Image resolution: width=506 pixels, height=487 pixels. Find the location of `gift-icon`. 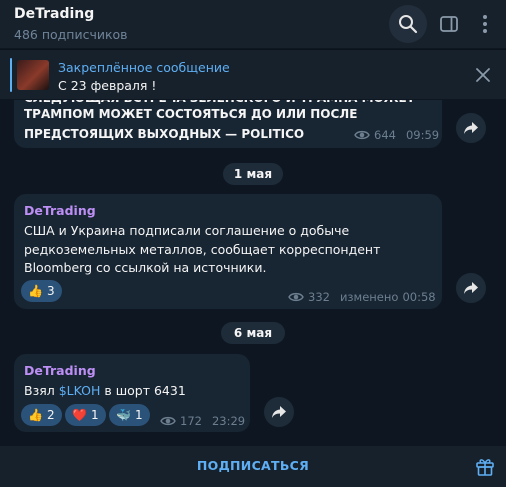

gift-icon is located at coordinates (485, 466).